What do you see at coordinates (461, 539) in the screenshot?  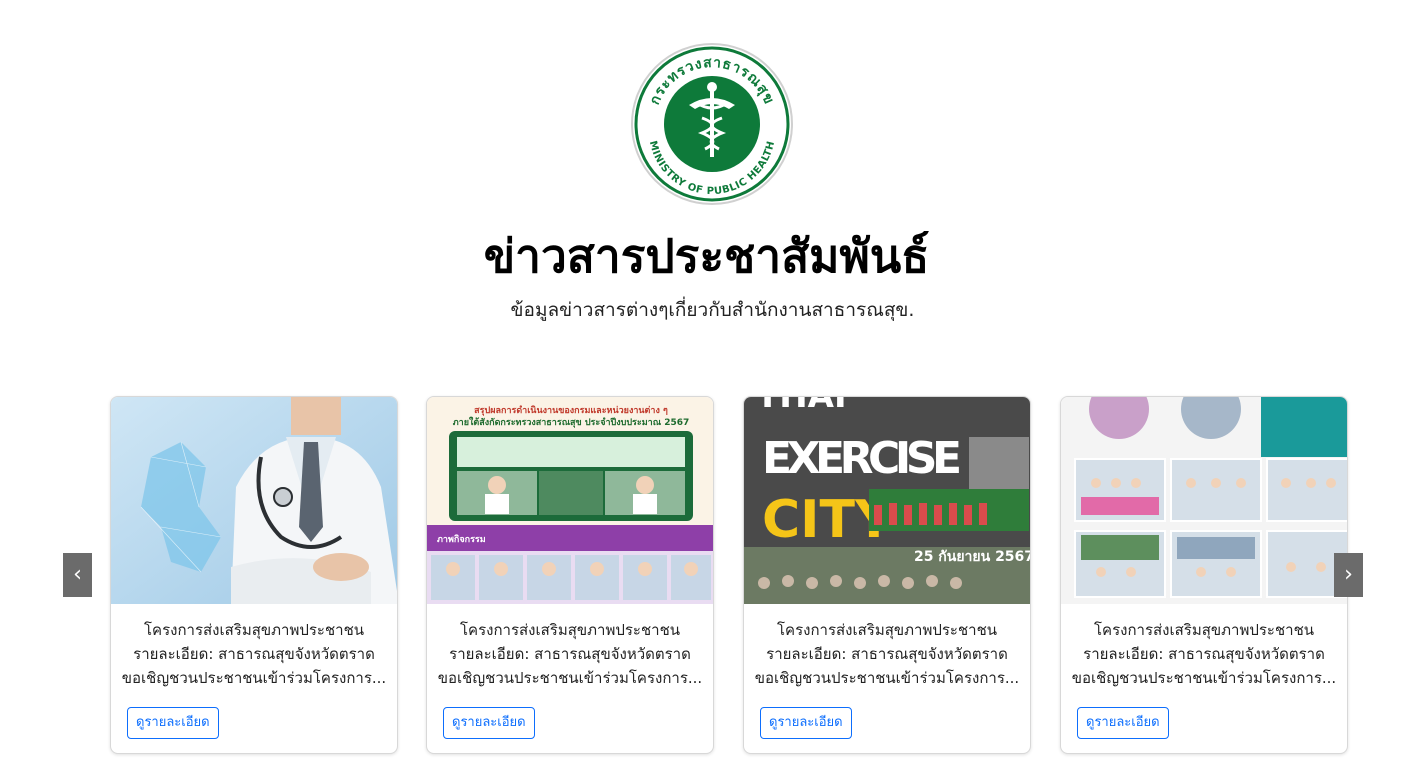 I see `image-banner: ภาพกิจกรรม` at bounding box center [461, 539].